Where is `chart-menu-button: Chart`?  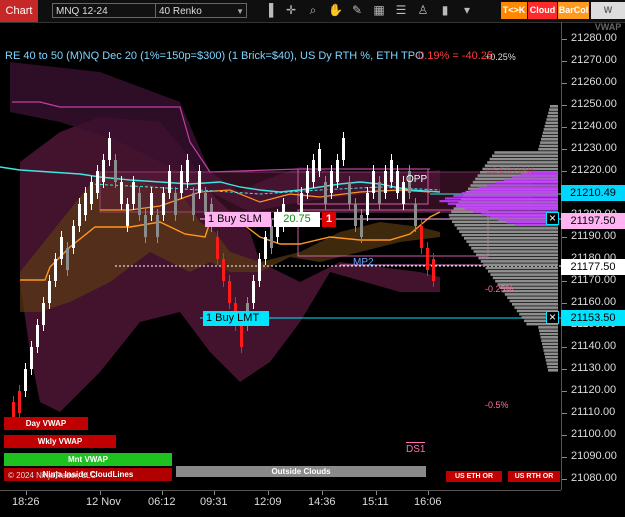 chart-menu-button: Chart is located at coordinates (19, 11).